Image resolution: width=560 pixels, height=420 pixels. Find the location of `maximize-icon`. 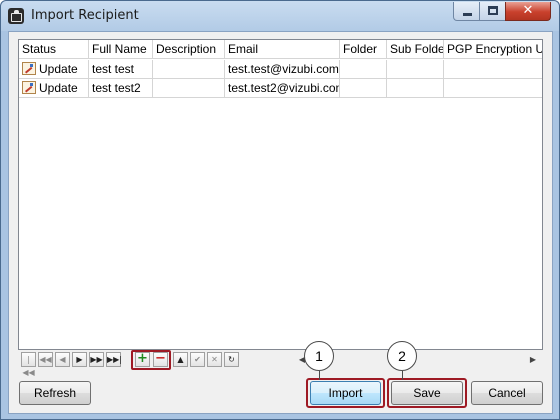

maximize-icon is located at coordinates (493, 10).